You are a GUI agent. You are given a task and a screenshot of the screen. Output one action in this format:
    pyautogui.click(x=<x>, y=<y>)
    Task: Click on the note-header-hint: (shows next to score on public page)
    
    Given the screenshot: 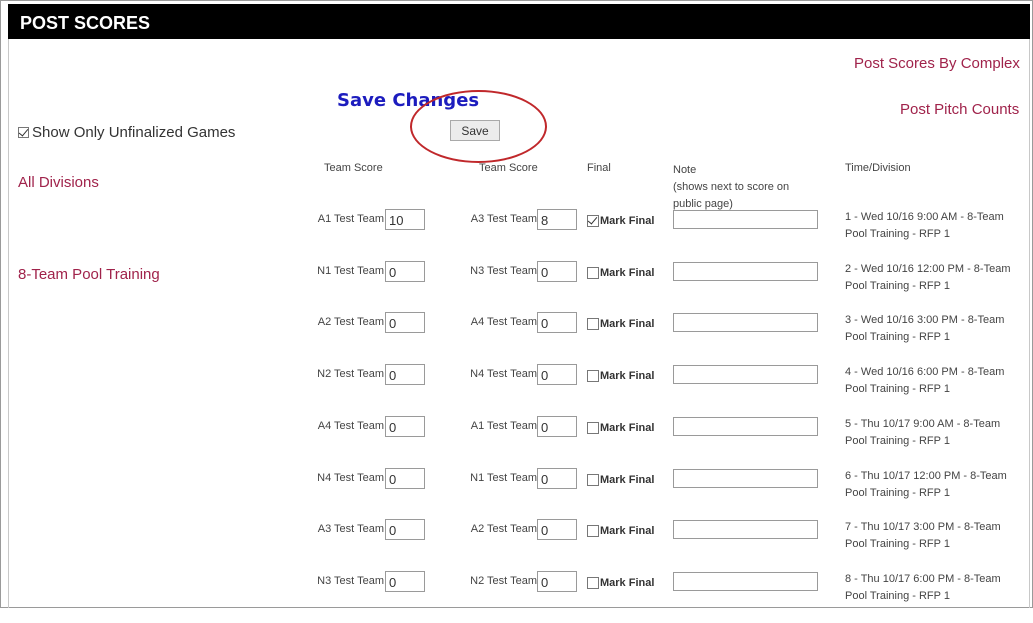 What is the action you would take?
    pyautogui.click(x=731, y=195)
    